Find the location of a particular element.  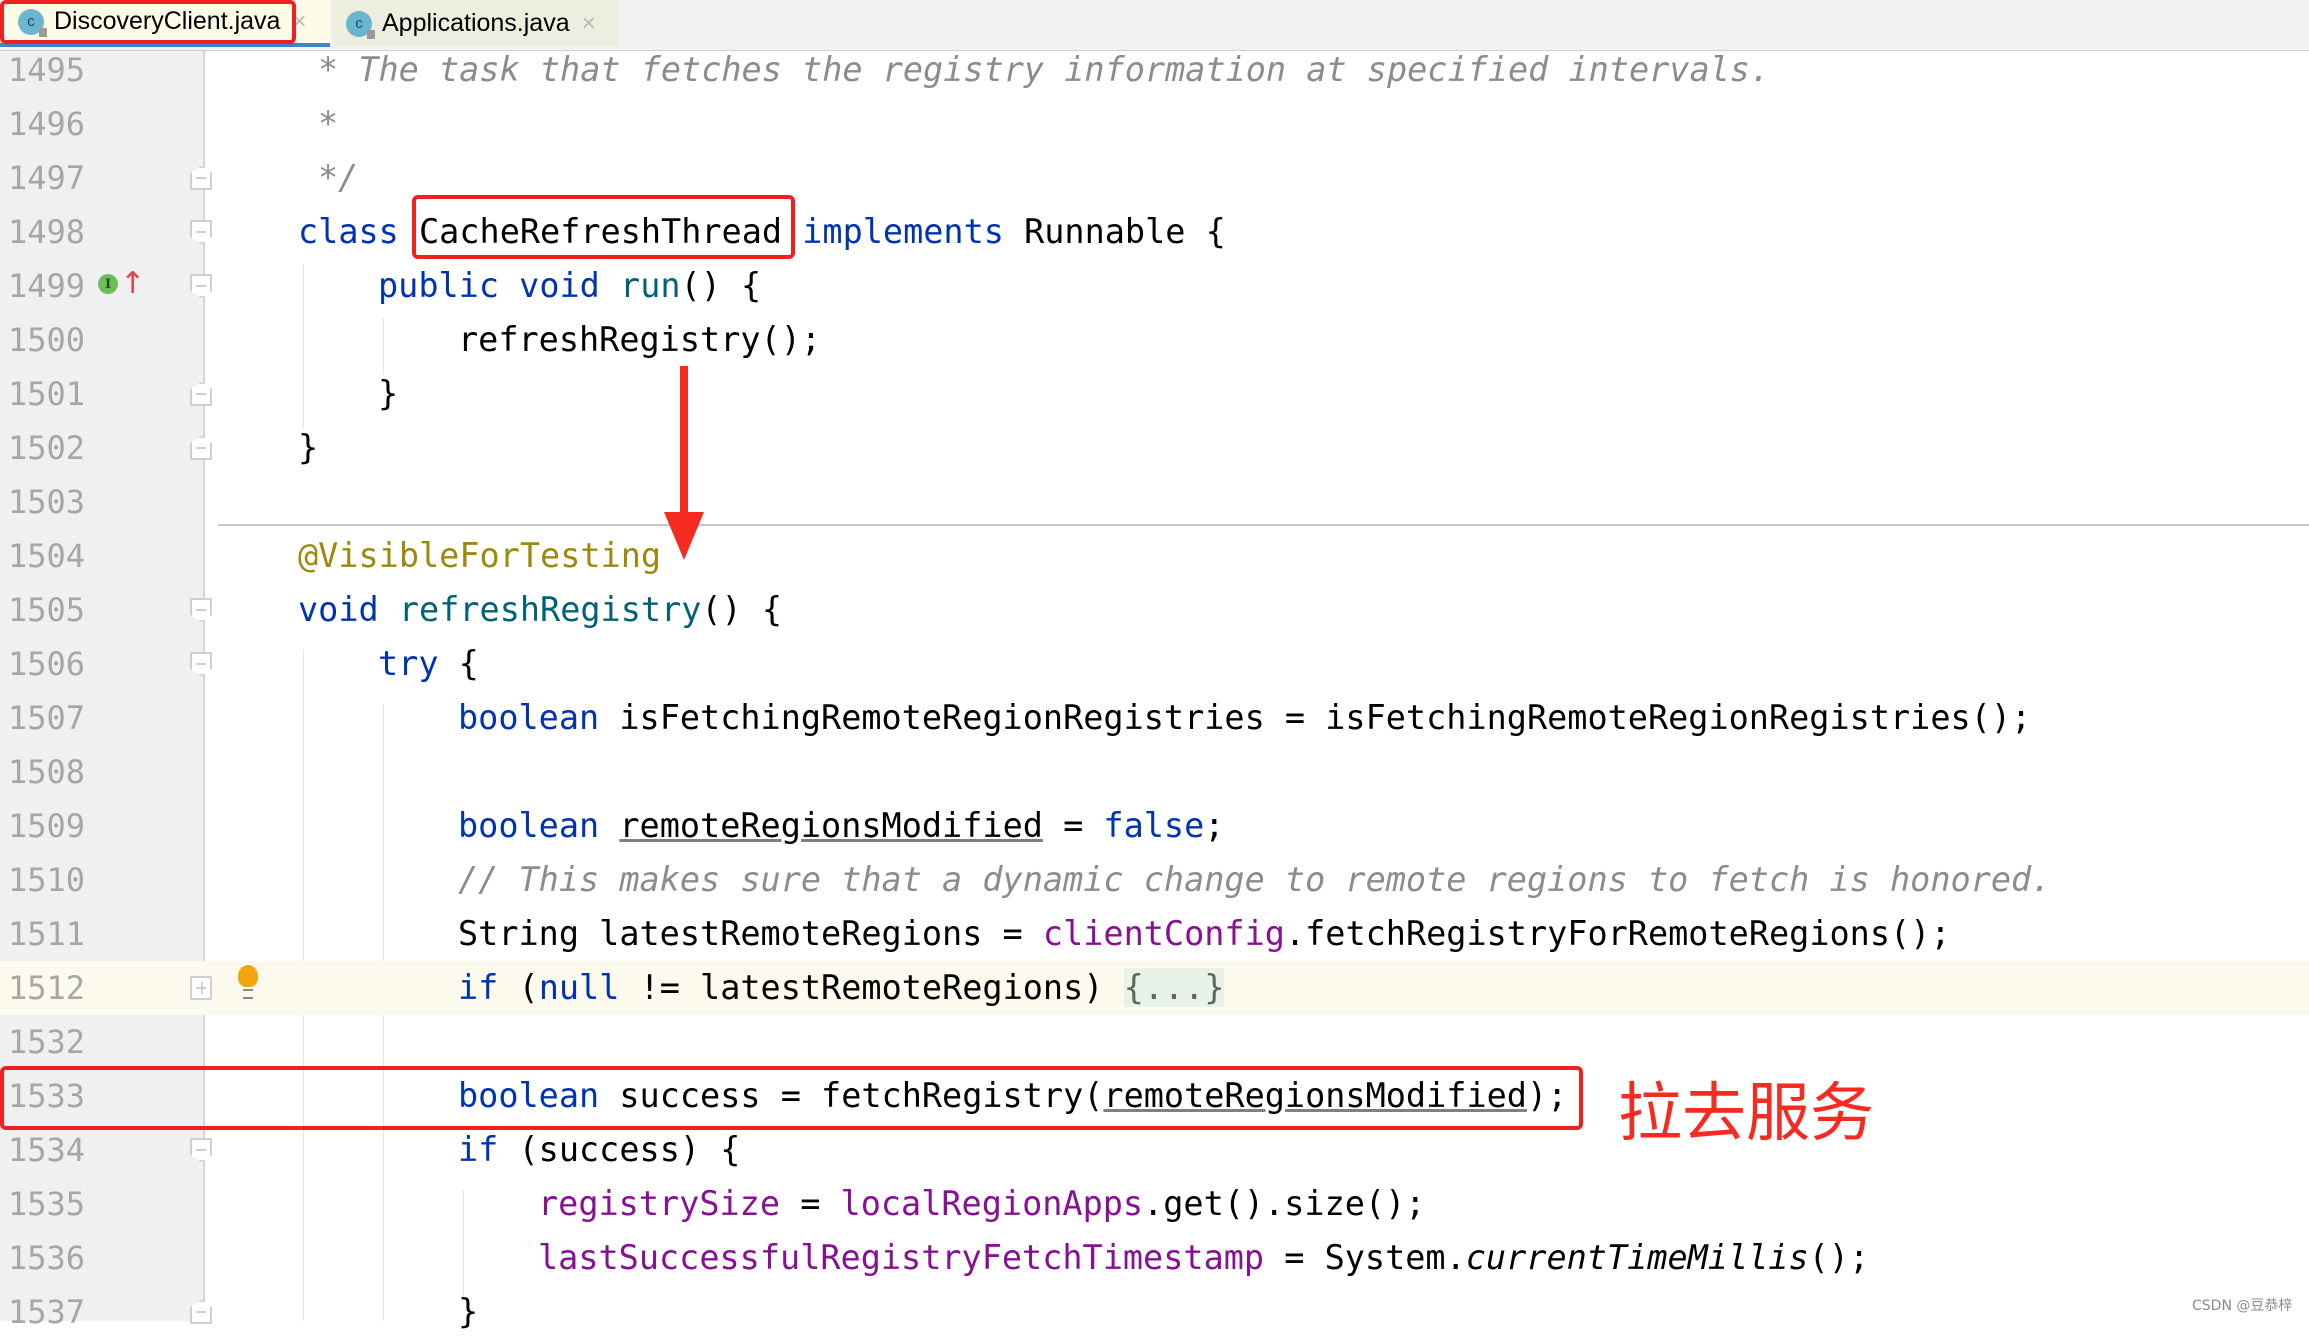

code-text: () { is located at coordinates (742, 609).